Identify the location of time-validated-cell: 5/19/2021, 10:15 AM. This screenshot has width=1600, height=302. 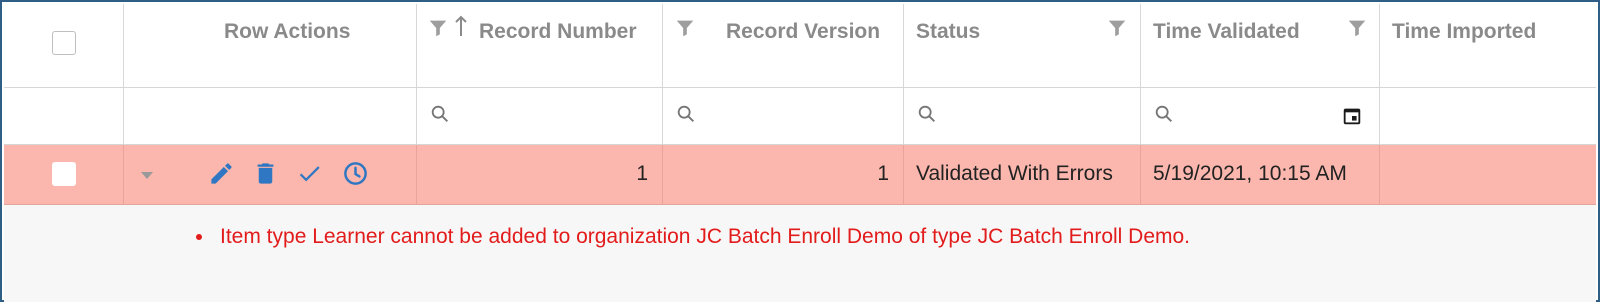
(1260, 174).